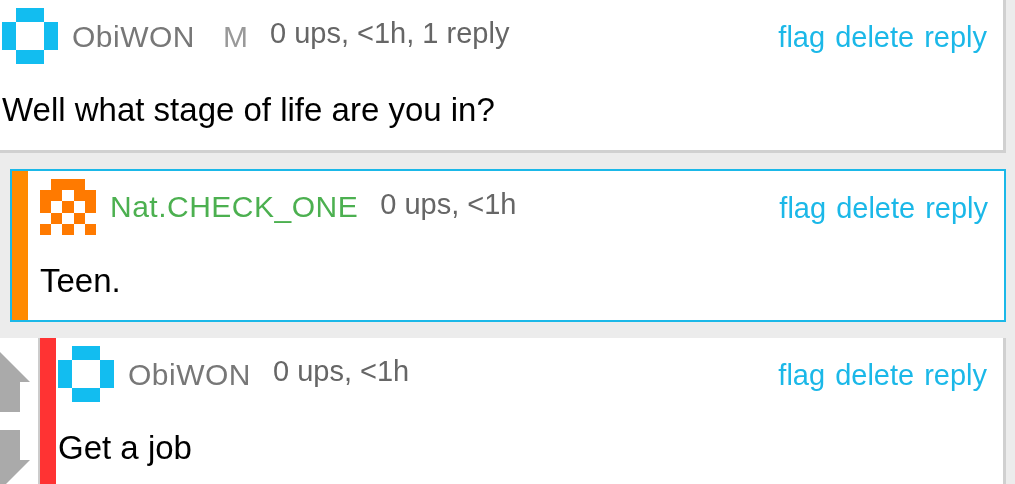 The height and width of the screenshot is (484, 1015). Describe the element at coordinates (15, 457) in the screenshot. I see `downvote-icon` at that location.